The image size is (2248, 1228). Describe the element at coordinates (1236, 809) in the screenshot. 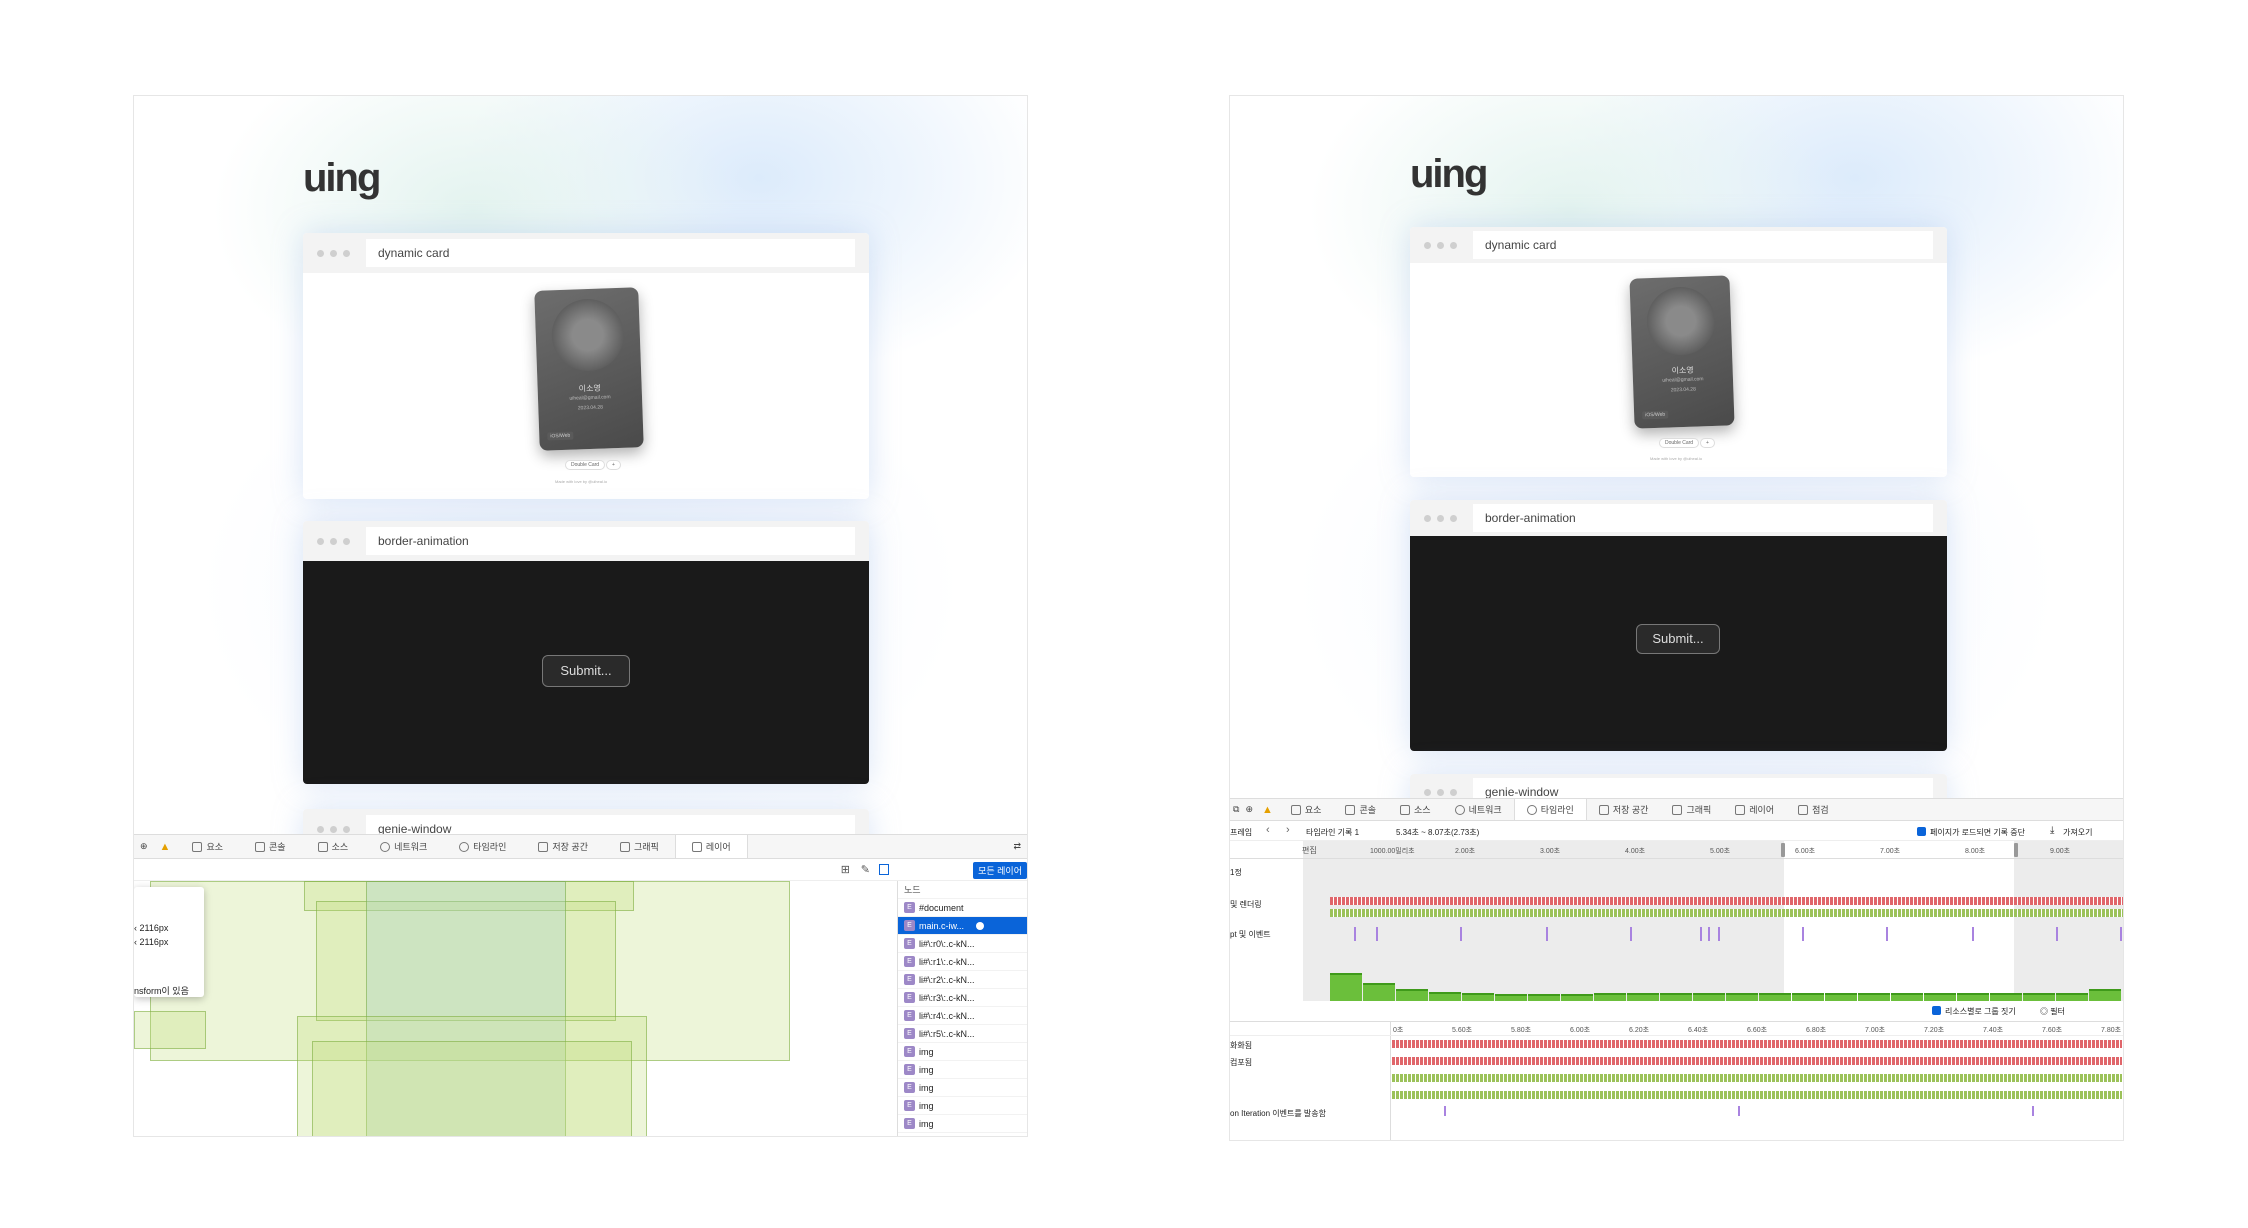

I see `dock-icon: ⧉` at that location.